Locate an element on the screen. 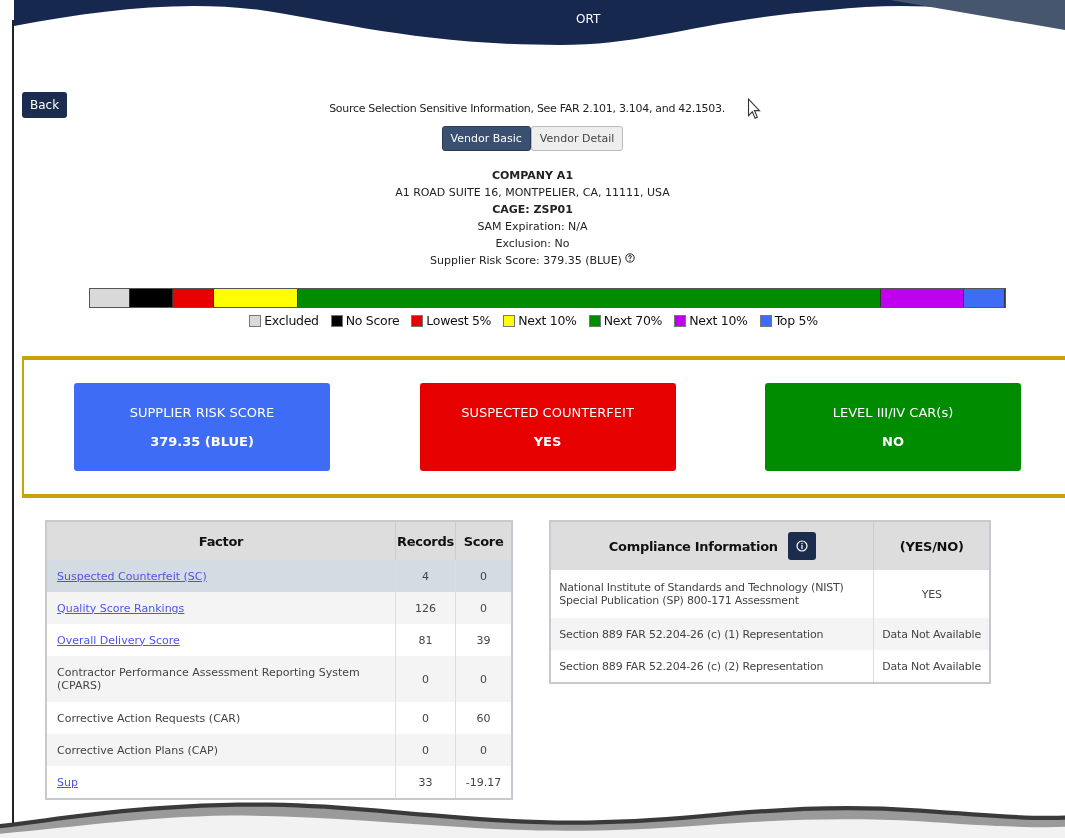 Image resolution: width=1065 pixels, height=838 pixels. records-count: 81 is located at coordinates (425, 640).